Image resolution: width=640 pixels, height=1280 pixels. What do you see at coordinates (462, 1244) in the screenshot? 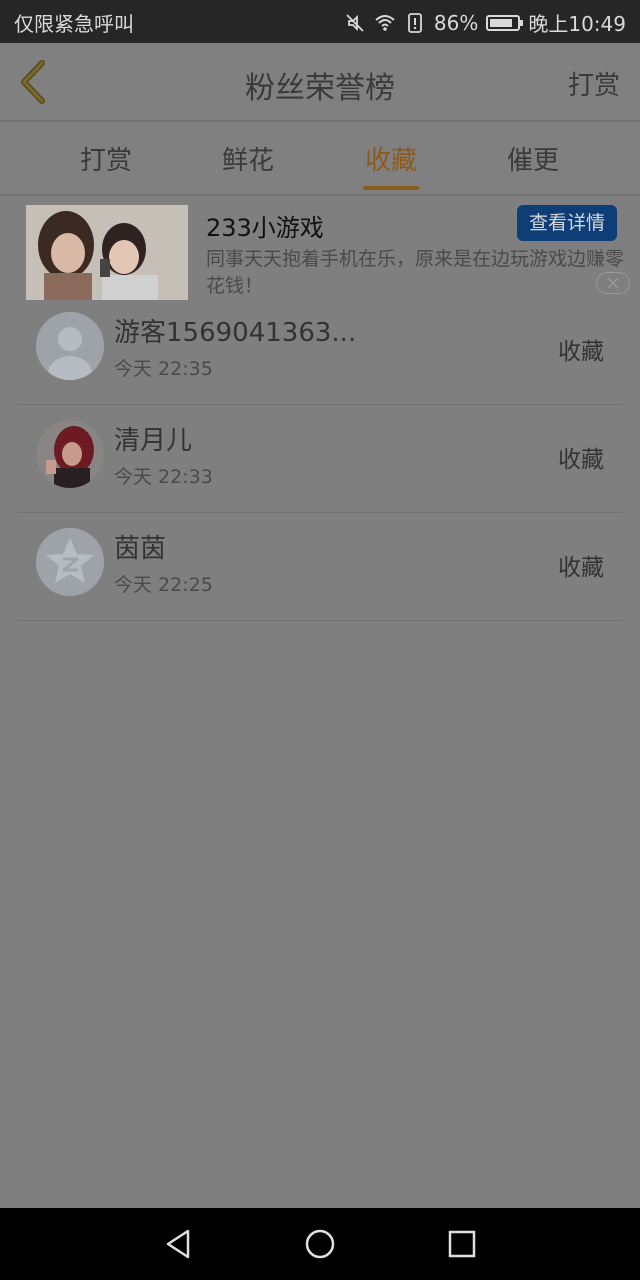
I see `recents-square-icon` at bounding box center [462, 1244].